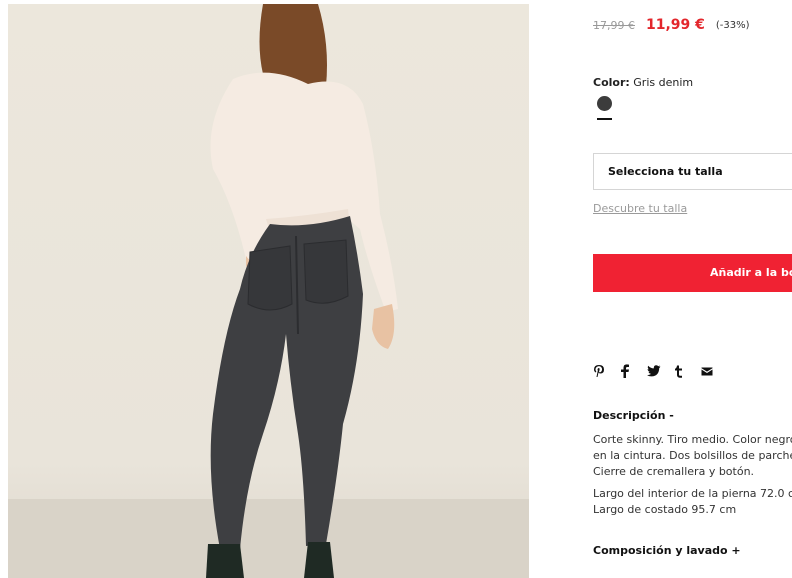 The width and height of the screenshot is (792, 578). I want to click on description-line: Cierre de cremallera y botón., so click(674, 471).